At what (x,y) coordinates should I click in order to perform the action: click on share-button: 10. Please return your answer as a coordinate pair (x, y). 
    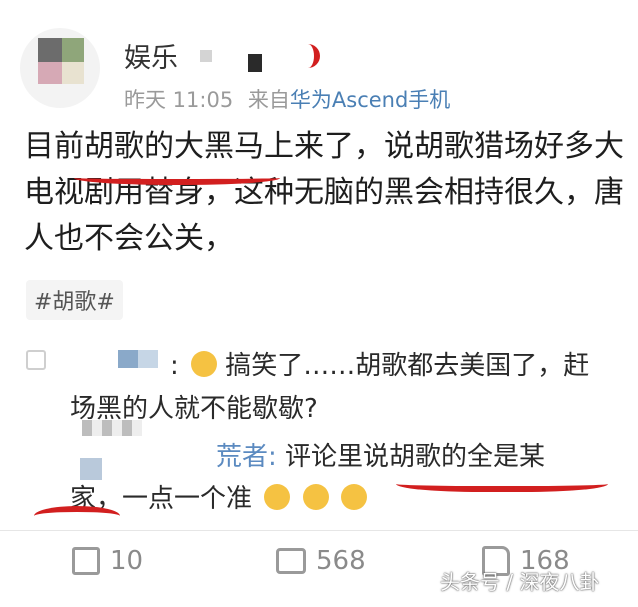
    Looking at the image, I should click on (107, 561).